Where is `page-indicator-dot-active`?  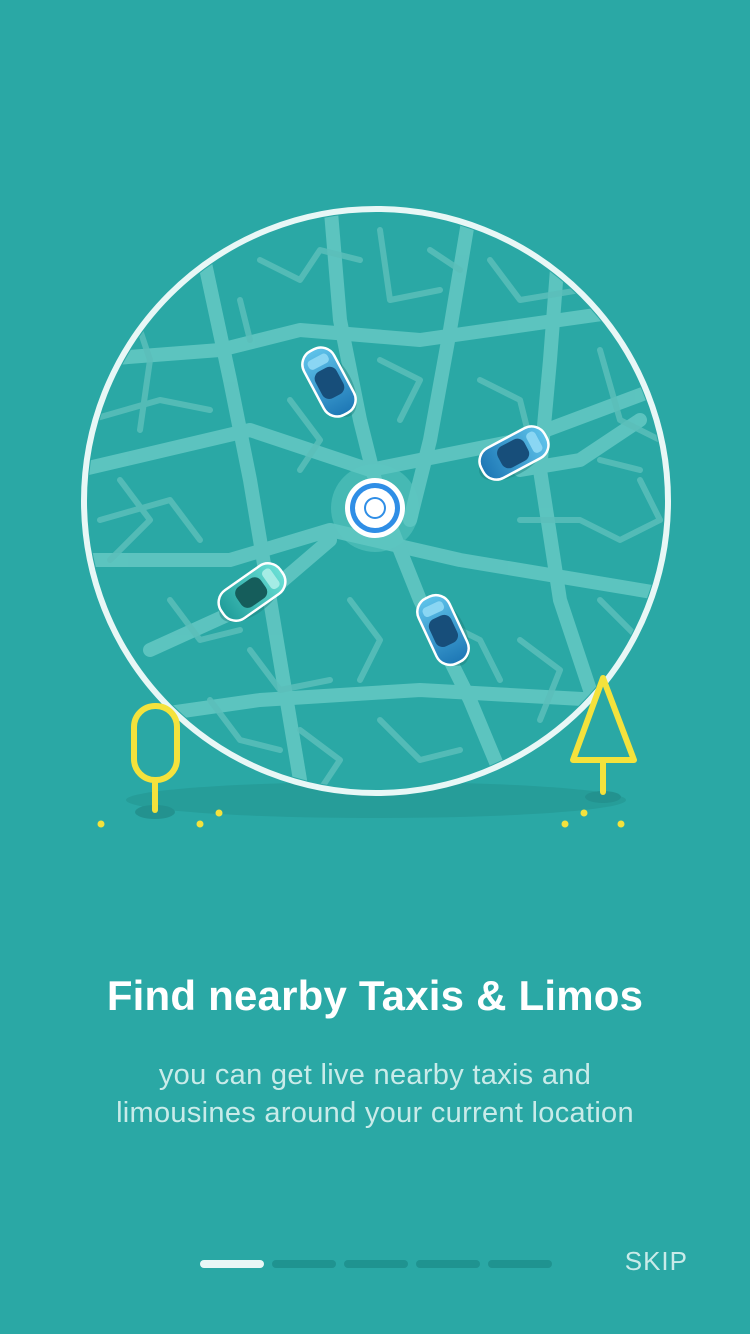
page-indicator-dot-active is located at coordinates (232, 1264).